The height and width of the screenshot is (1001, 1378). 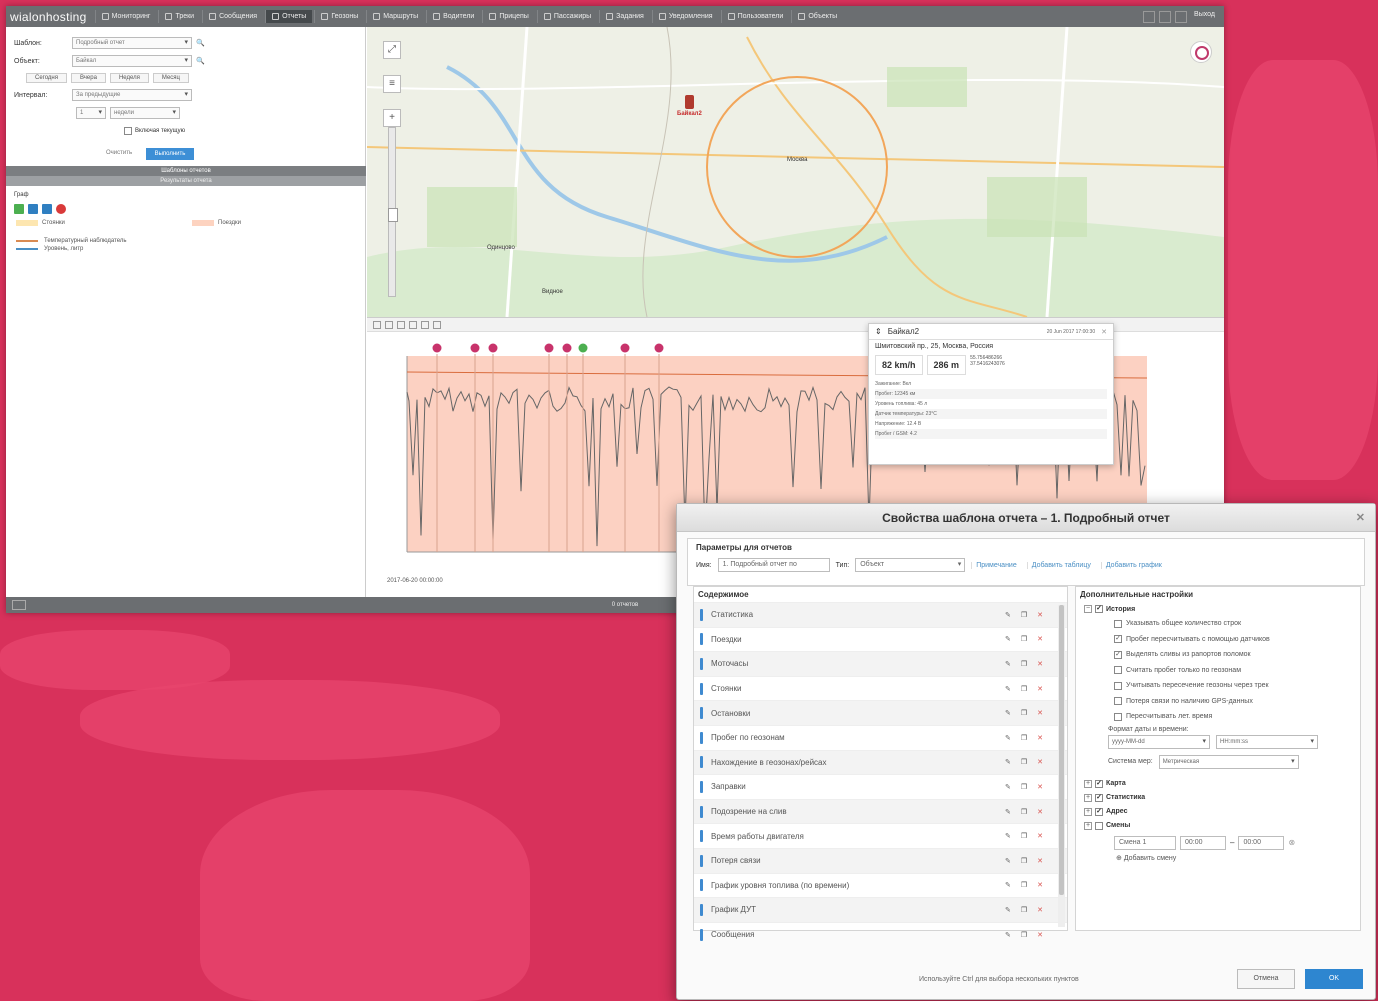 I want to click on collapse-icon: −, so click(x=1088, y=609).